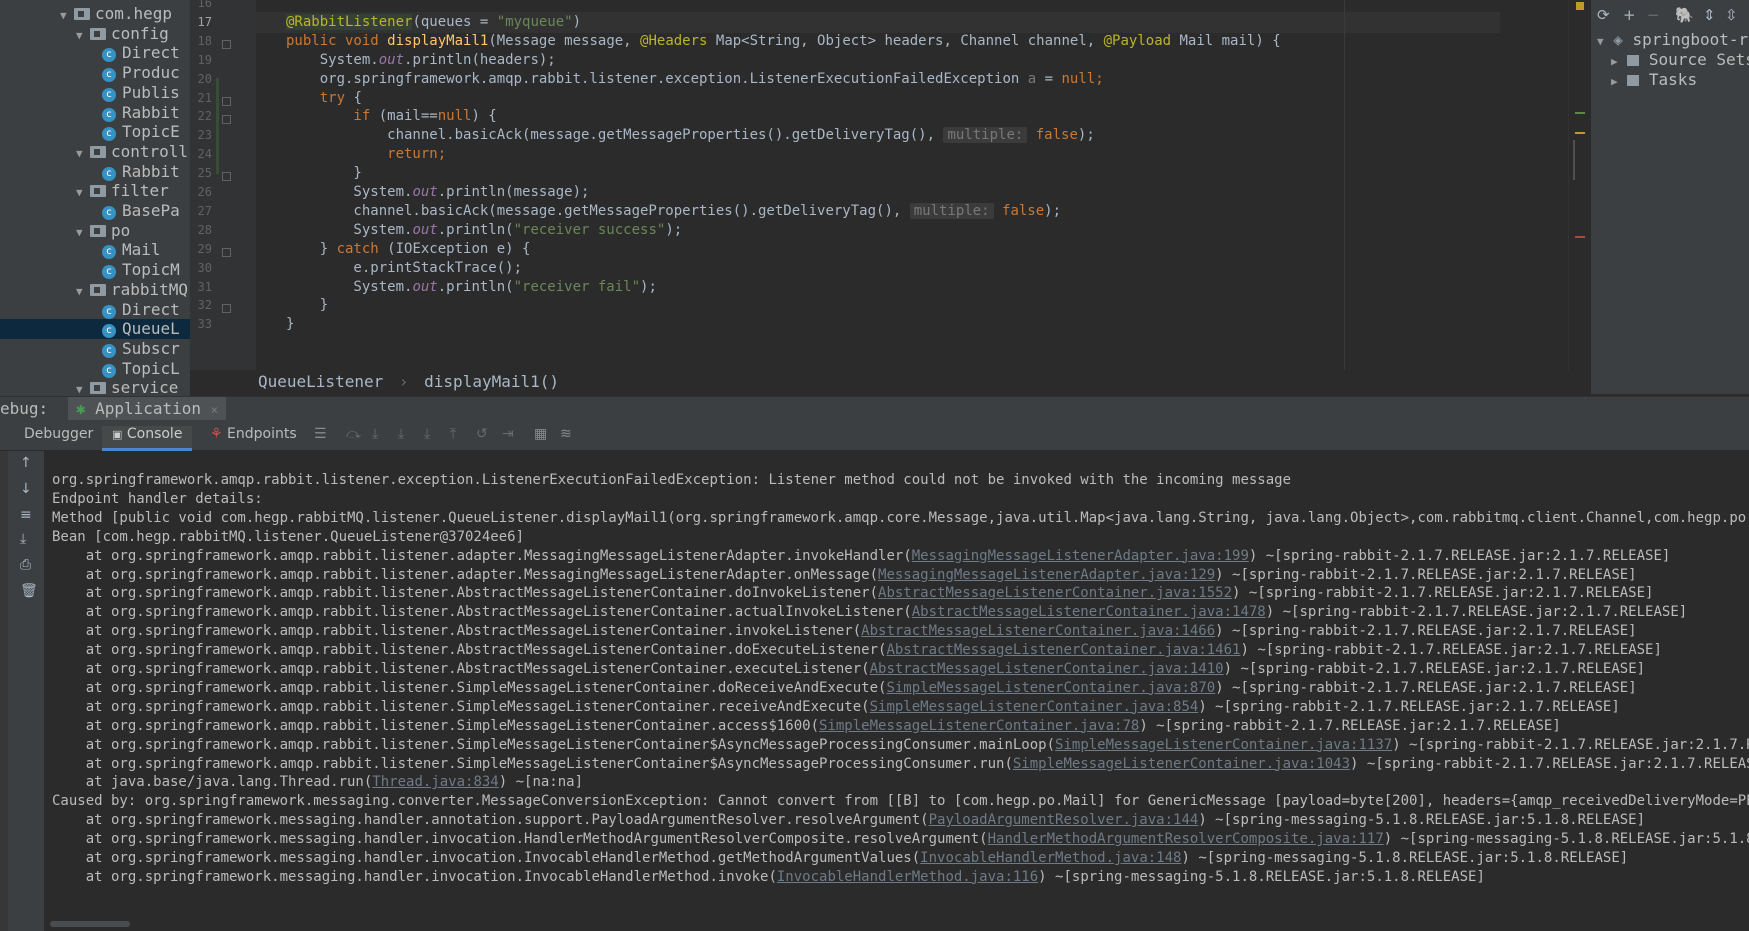  I want to click on tree-package: ▼ controll, so click(95, 152).